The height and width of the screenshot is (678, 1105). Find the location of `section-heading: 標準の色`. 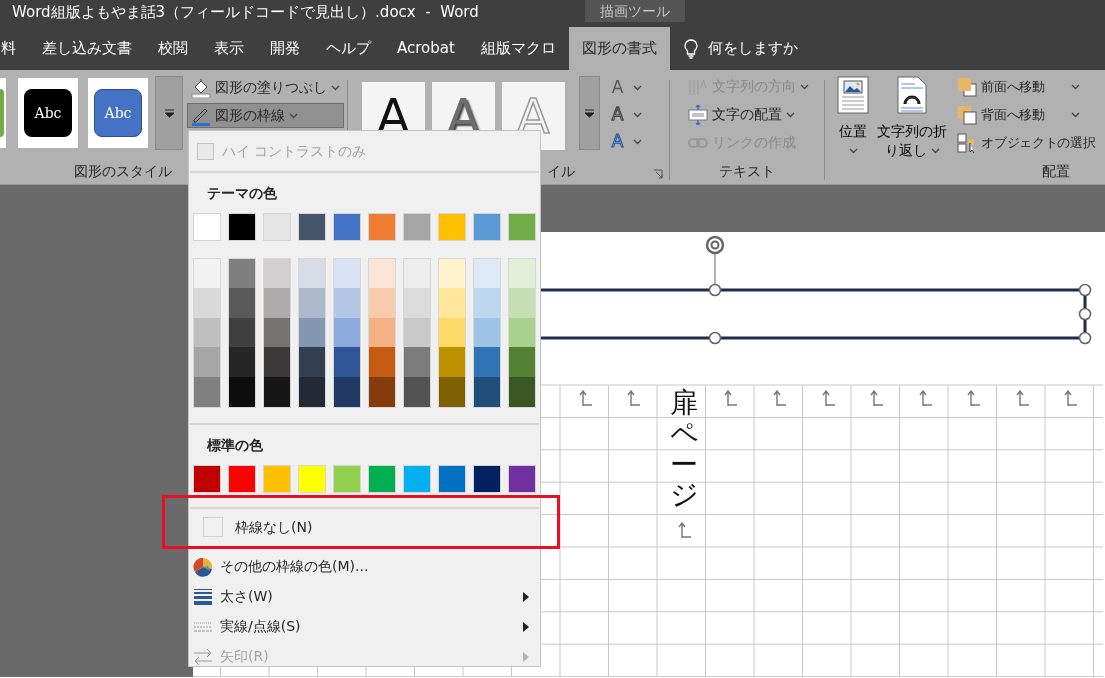

section-heading: 標準の色 is located at coordinates (235, 445).